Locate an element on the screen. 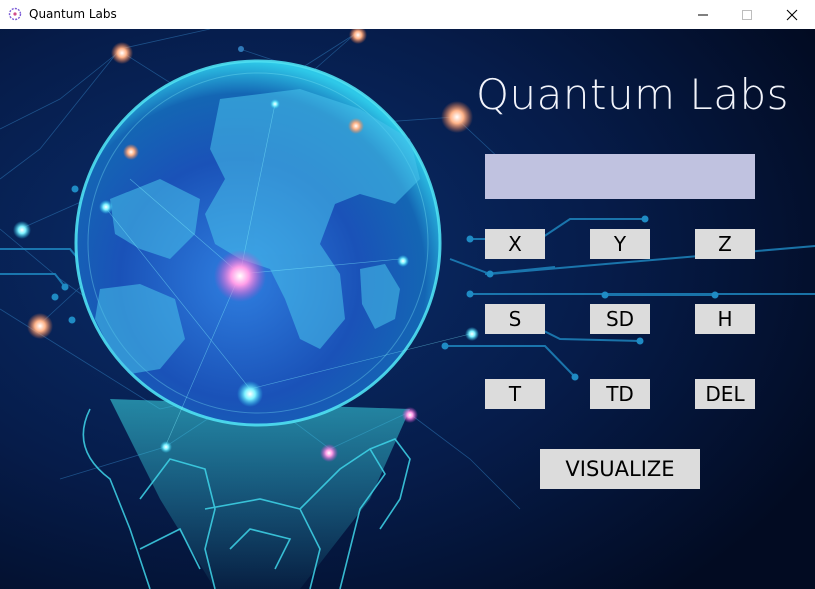  title-bar: Quantum Labs is located at coordinates (407, 14).